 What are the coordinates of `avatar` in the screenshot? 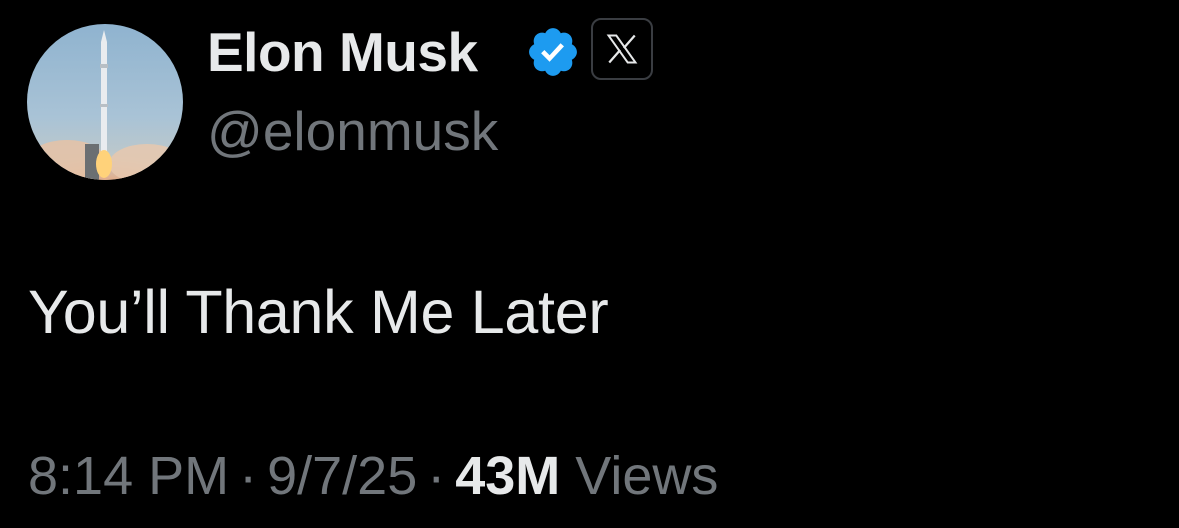 It's located at (105, 102).